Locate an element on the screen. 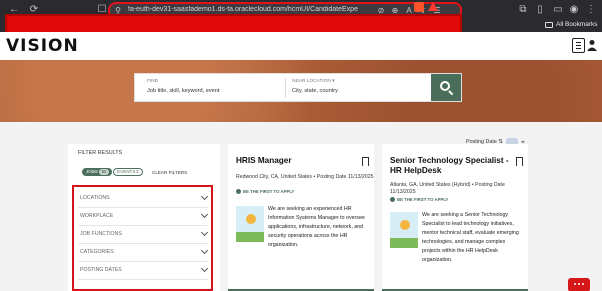 This screenshot has height=291, width=602. sidebar-icon: ▯ is located at coordinates (540, 10).